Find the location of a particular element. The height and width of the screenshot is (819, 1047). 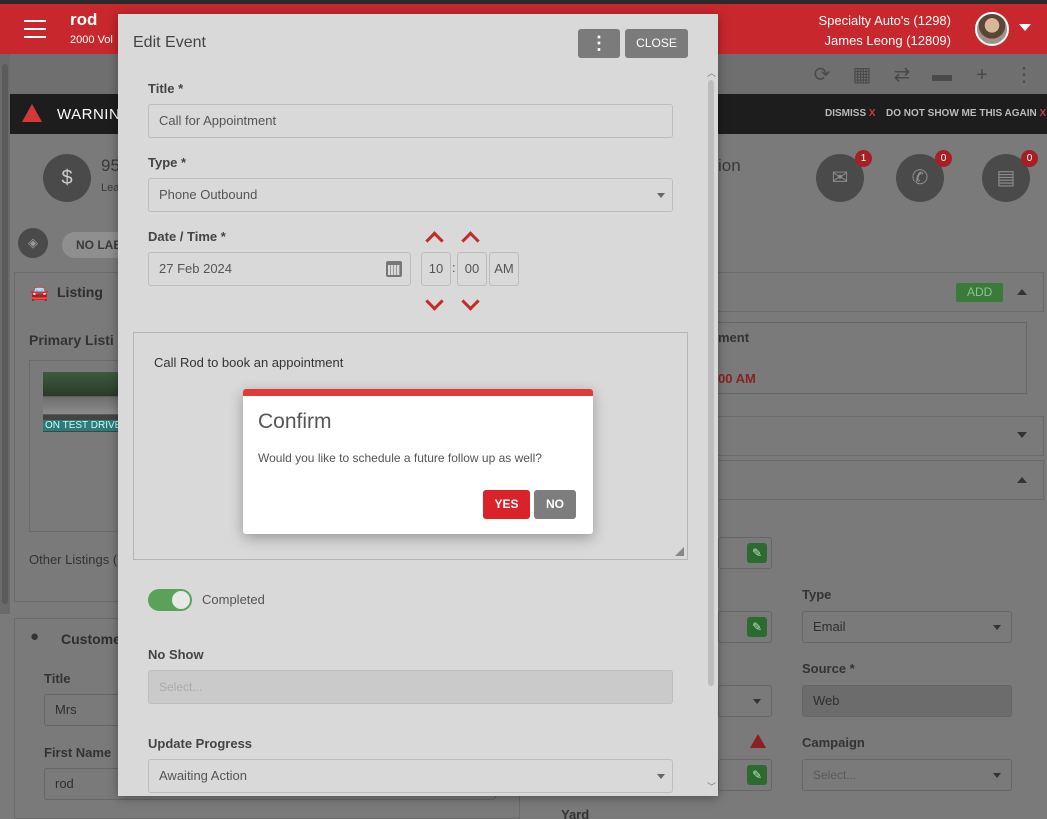

type-select: Email is located at coordinates (907, 627).